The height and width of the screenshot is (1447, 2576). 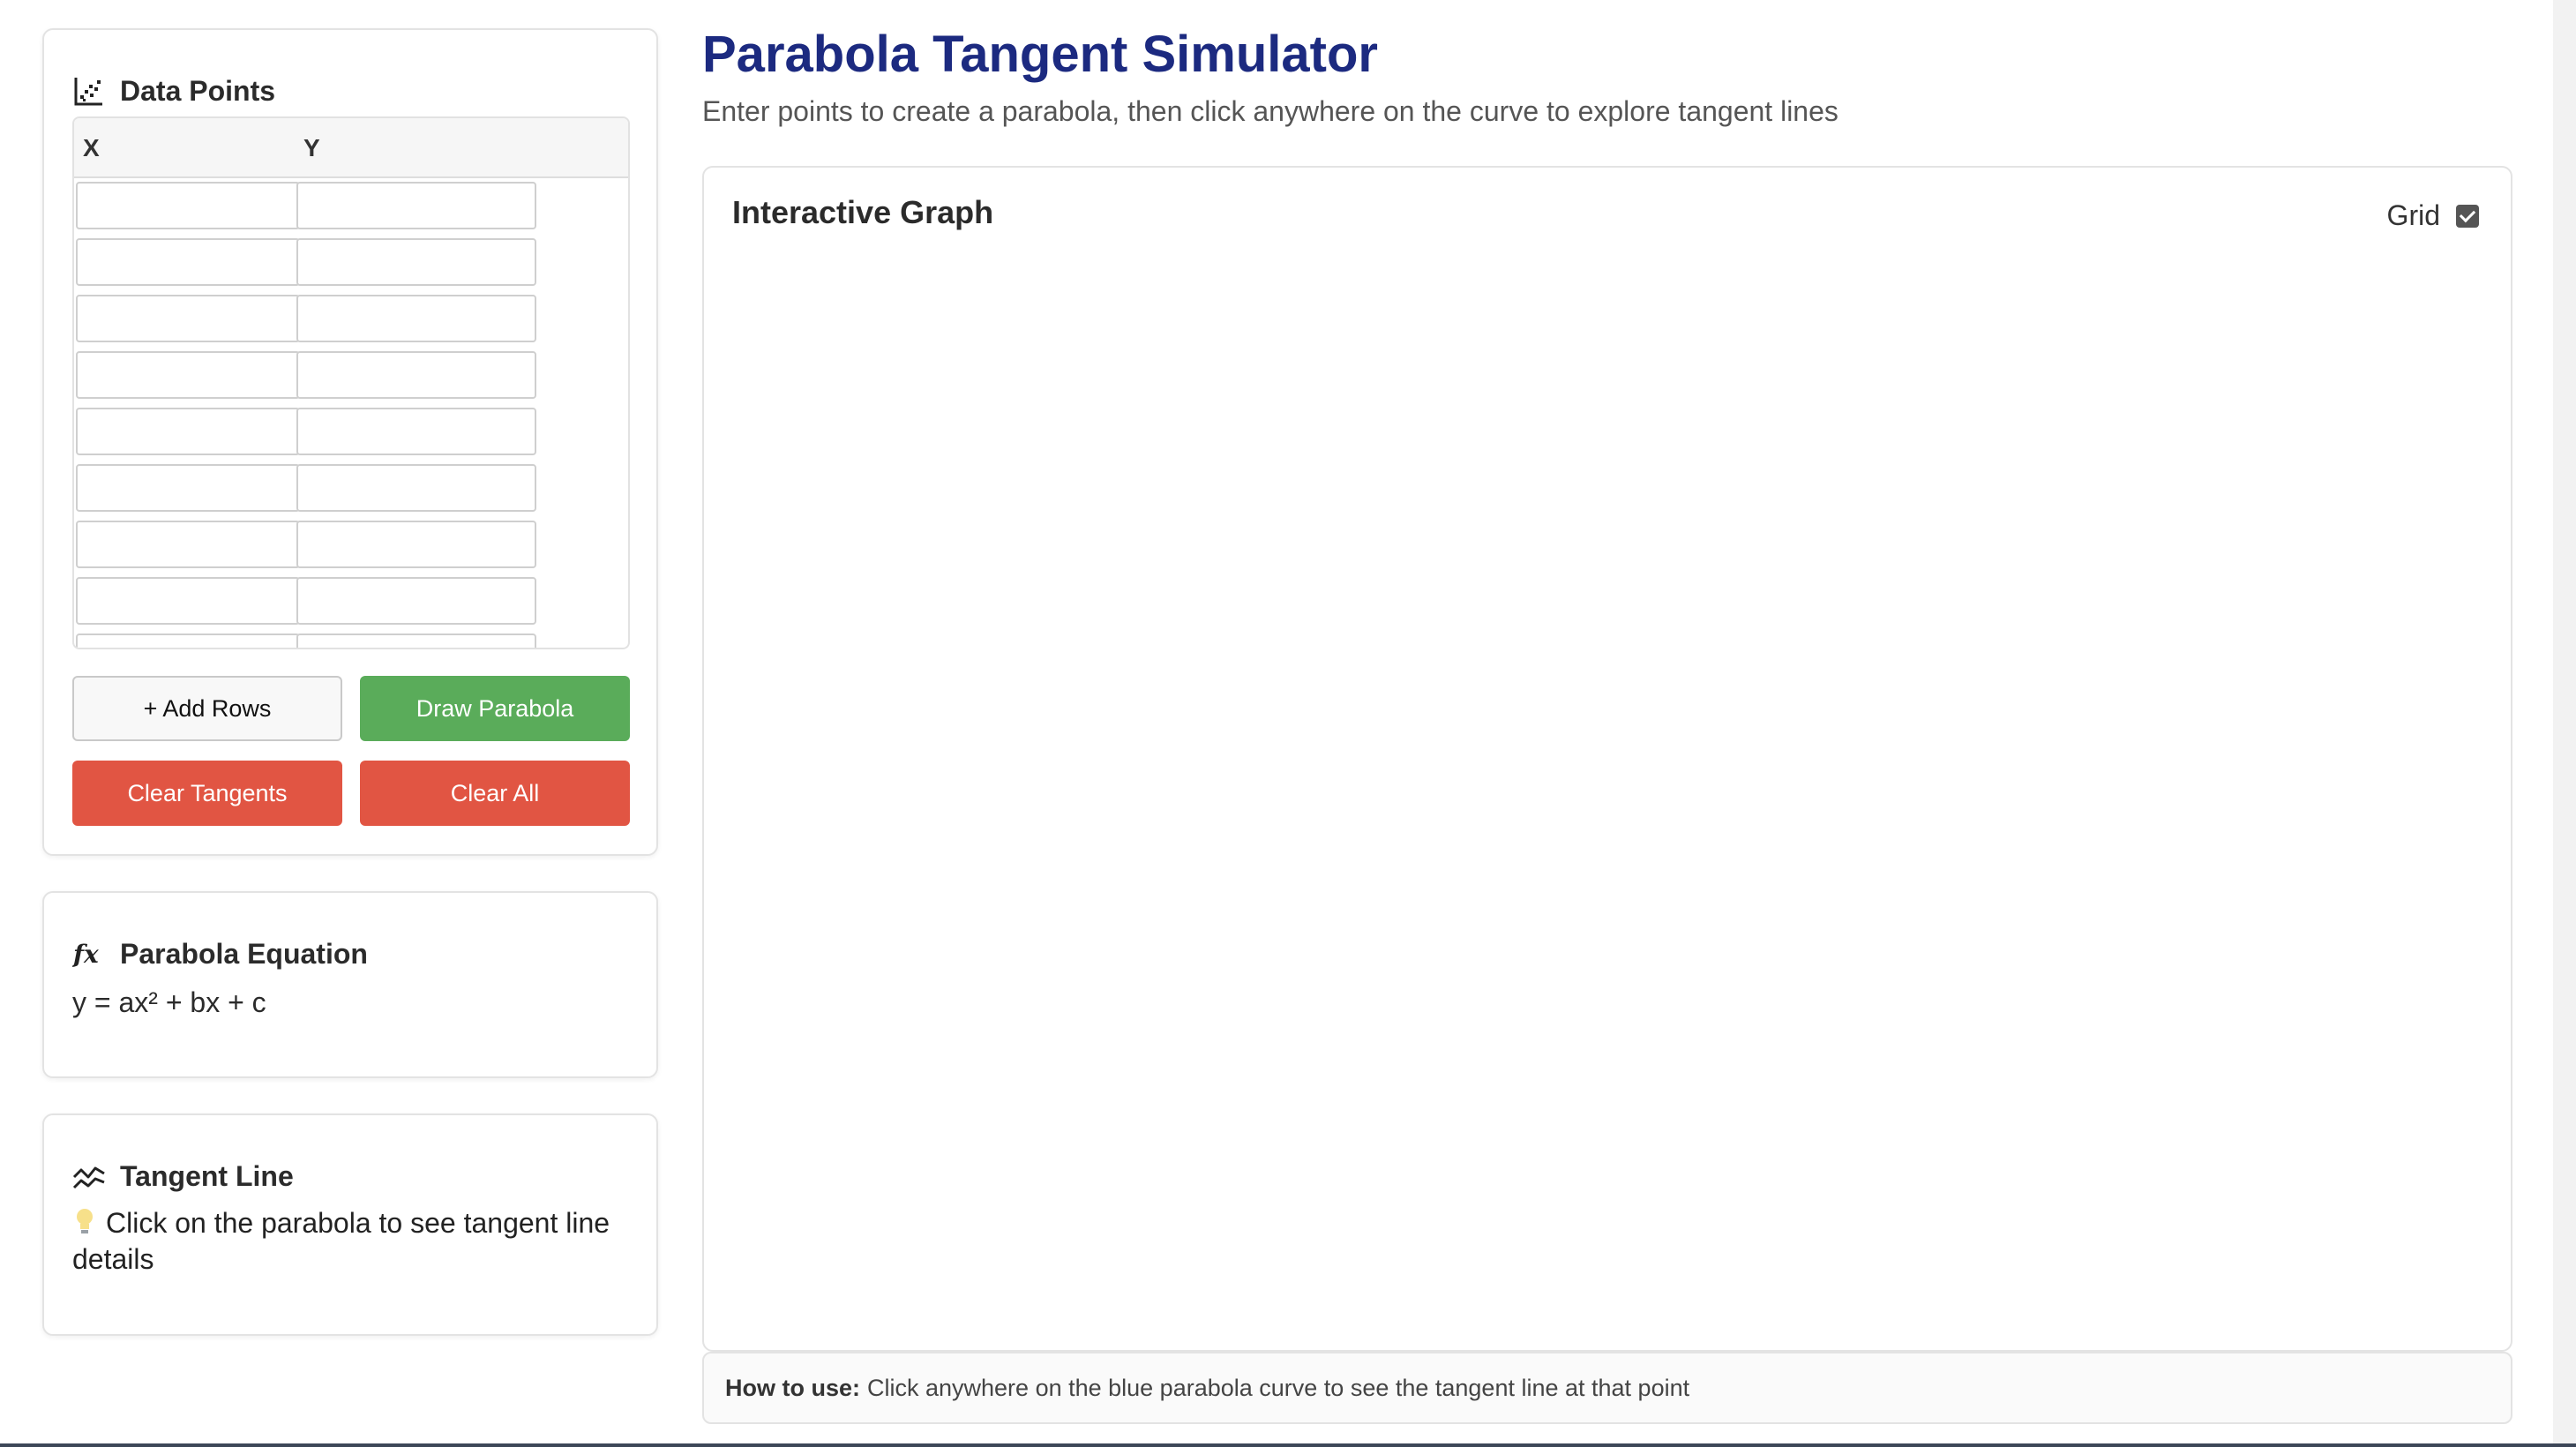 What do you see at coordinates (207, 1175) in the screenshot?
I see `tangent-title: Tangent Line` at bounding box center [207, 1175].